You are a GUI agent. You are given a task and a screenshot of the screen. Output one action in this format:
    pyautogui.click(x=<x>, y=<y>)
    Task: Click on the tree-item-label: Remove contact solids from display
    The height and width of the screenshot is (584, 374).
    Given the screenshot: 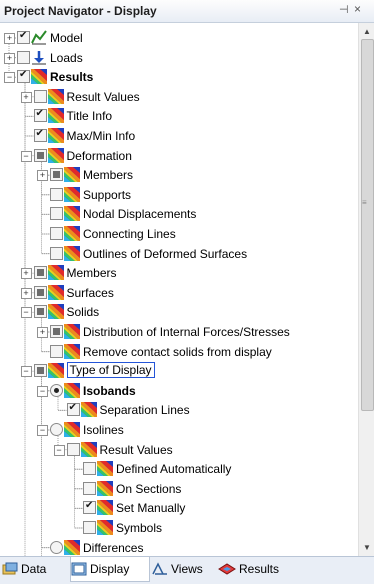 What is the action you would take?
    pyautogui.click(x=177, y=351)
    